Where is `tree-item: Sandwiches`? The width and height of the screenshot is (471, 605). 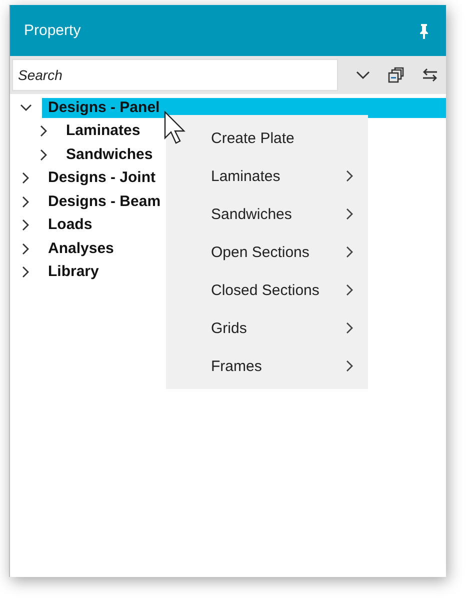
tree-item: Sandwiches is located at coordinates (109, 154).